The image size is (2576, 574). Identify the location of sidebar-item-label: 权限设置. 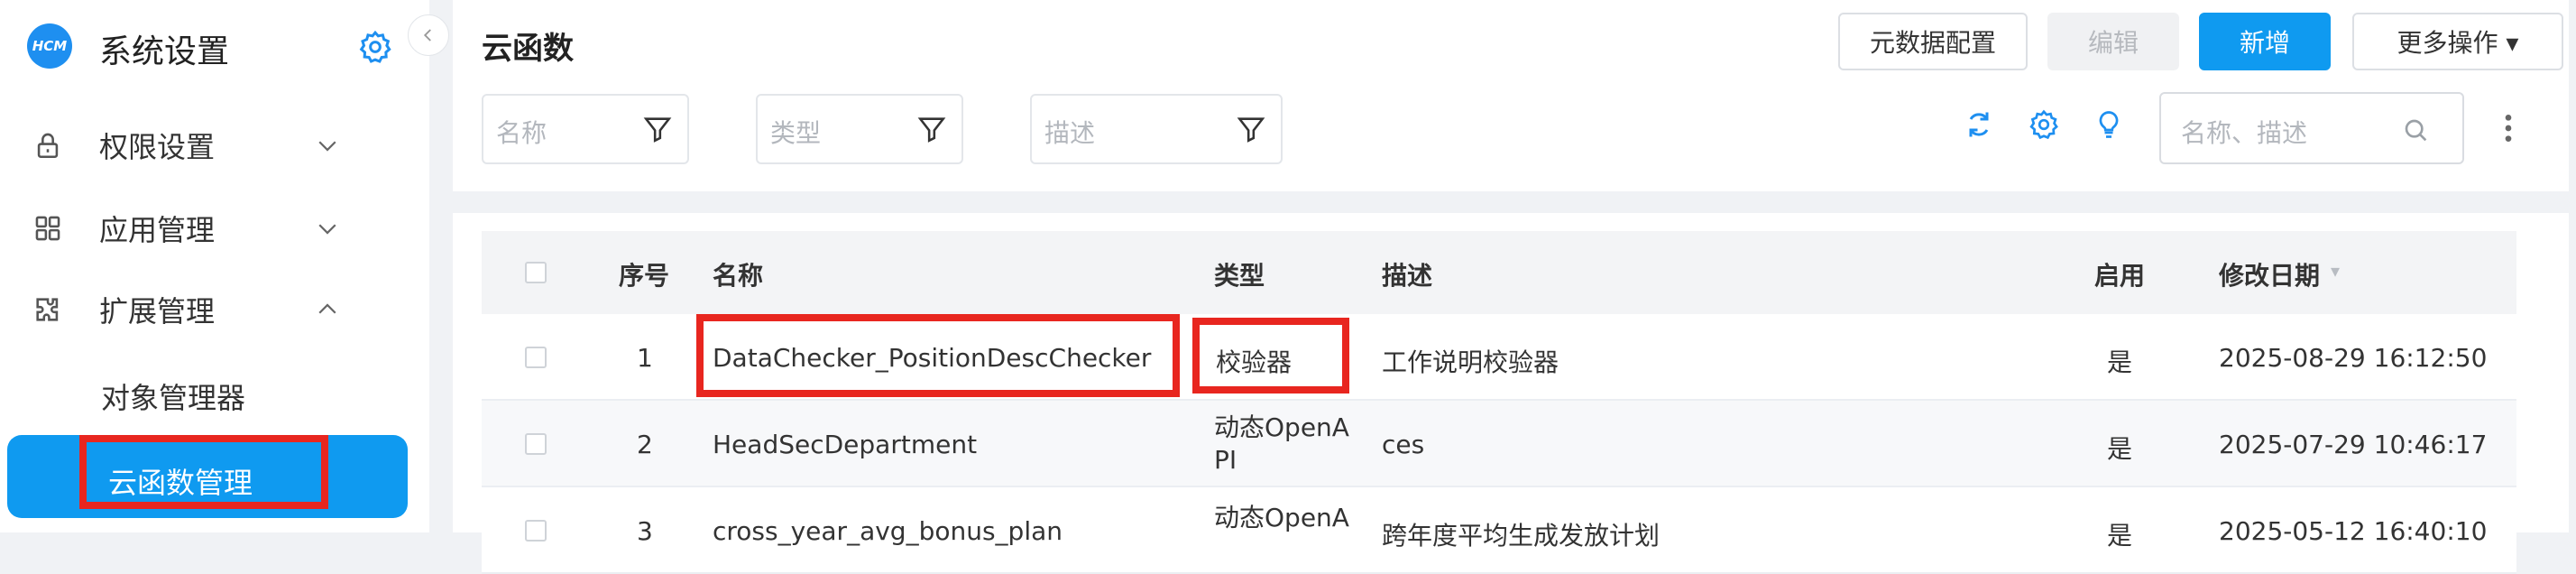
(157, 147).